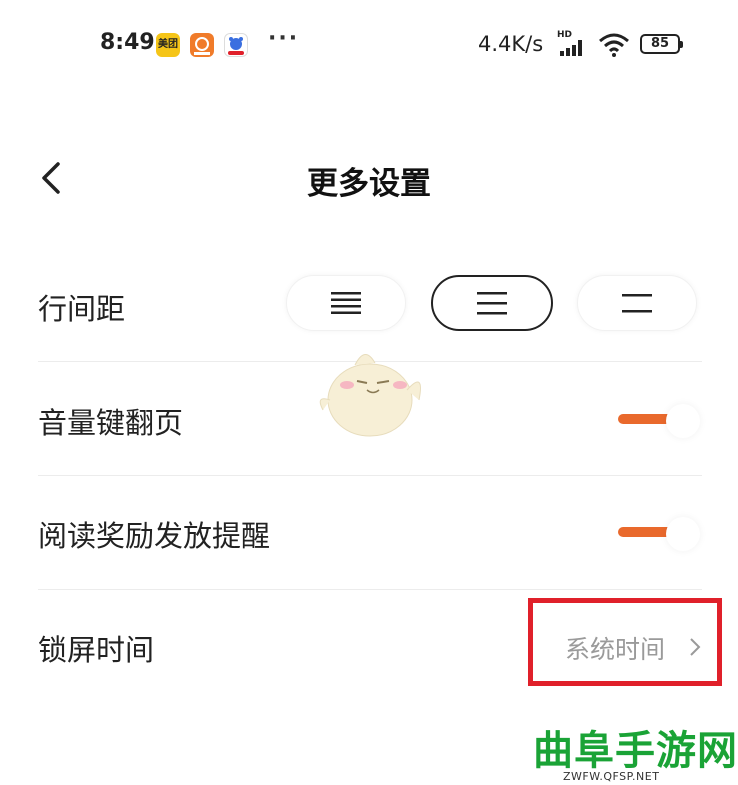  I want to click on line-spacing-loose-option, so click(637, 303).